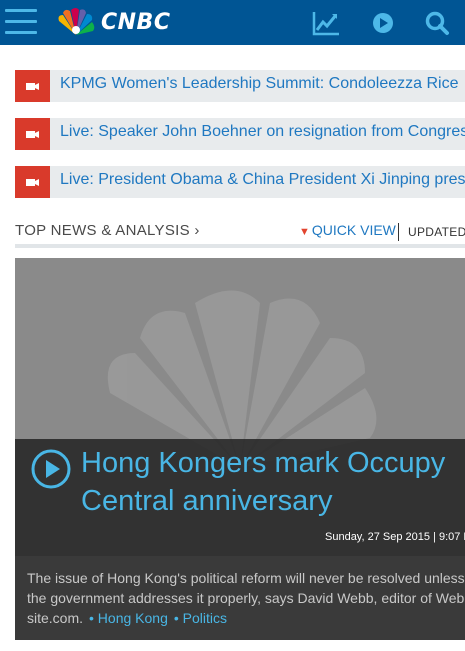 The width and height of the screenshot is (465, 651). I want to click on cnbc-peacock-logo-icon, so click(76, 21).